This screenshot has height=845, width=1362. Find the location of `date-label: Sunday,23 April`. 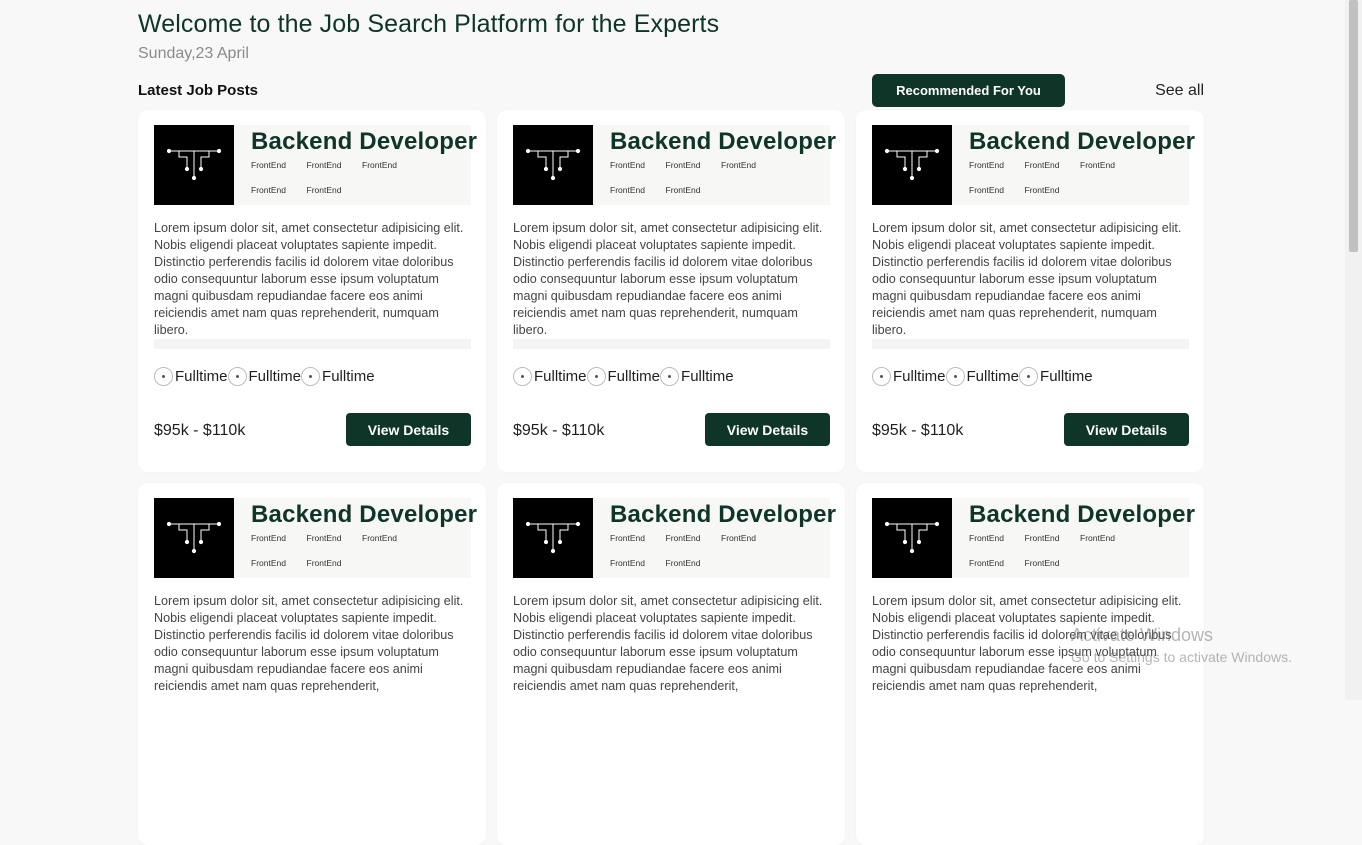

date-label: Sunday,23 April is located at coordinates (193, 53).